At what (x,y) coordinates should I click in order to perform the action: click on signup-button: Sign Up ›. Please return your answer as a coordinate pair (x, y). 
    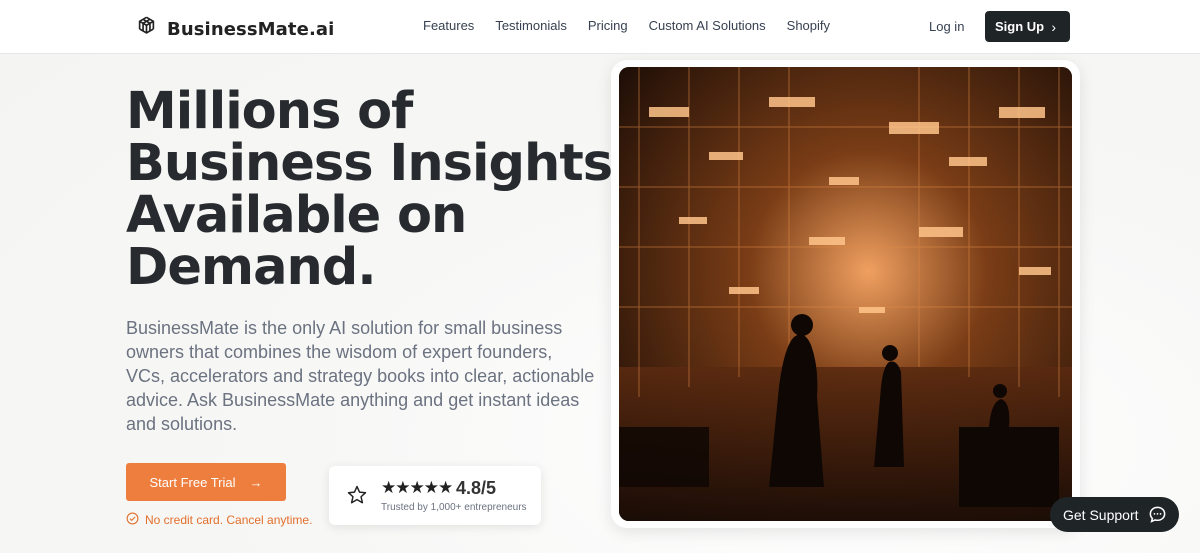
    Looking at the image, I should click on (1027, 26).